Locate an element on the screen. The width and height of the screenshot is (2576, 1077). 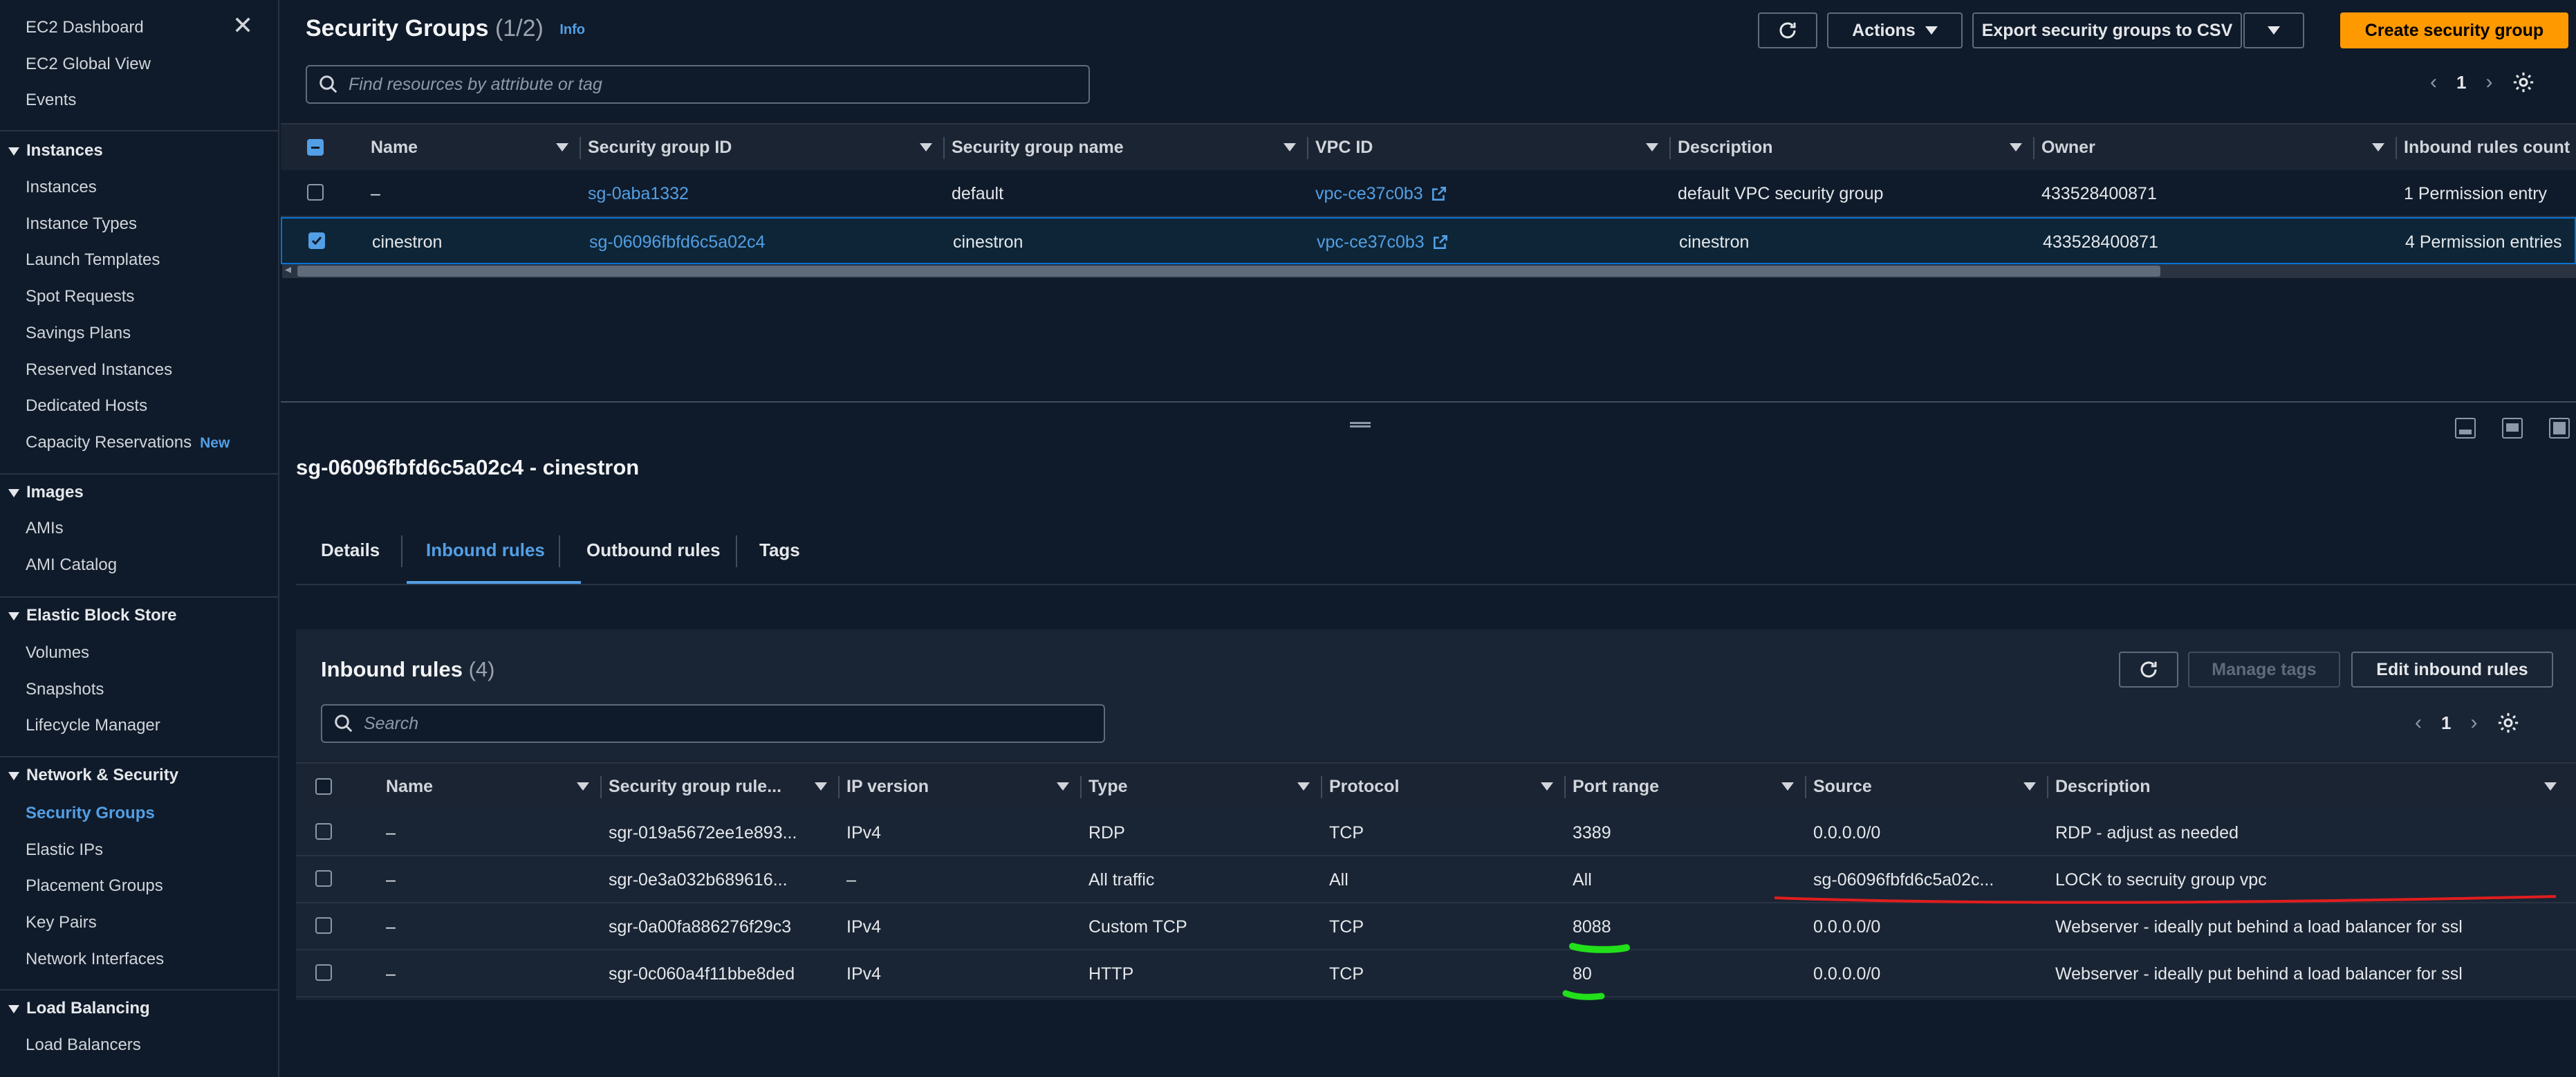
cell-value: vpc-ce37c0b3 is located at coordinates (1371, 242).